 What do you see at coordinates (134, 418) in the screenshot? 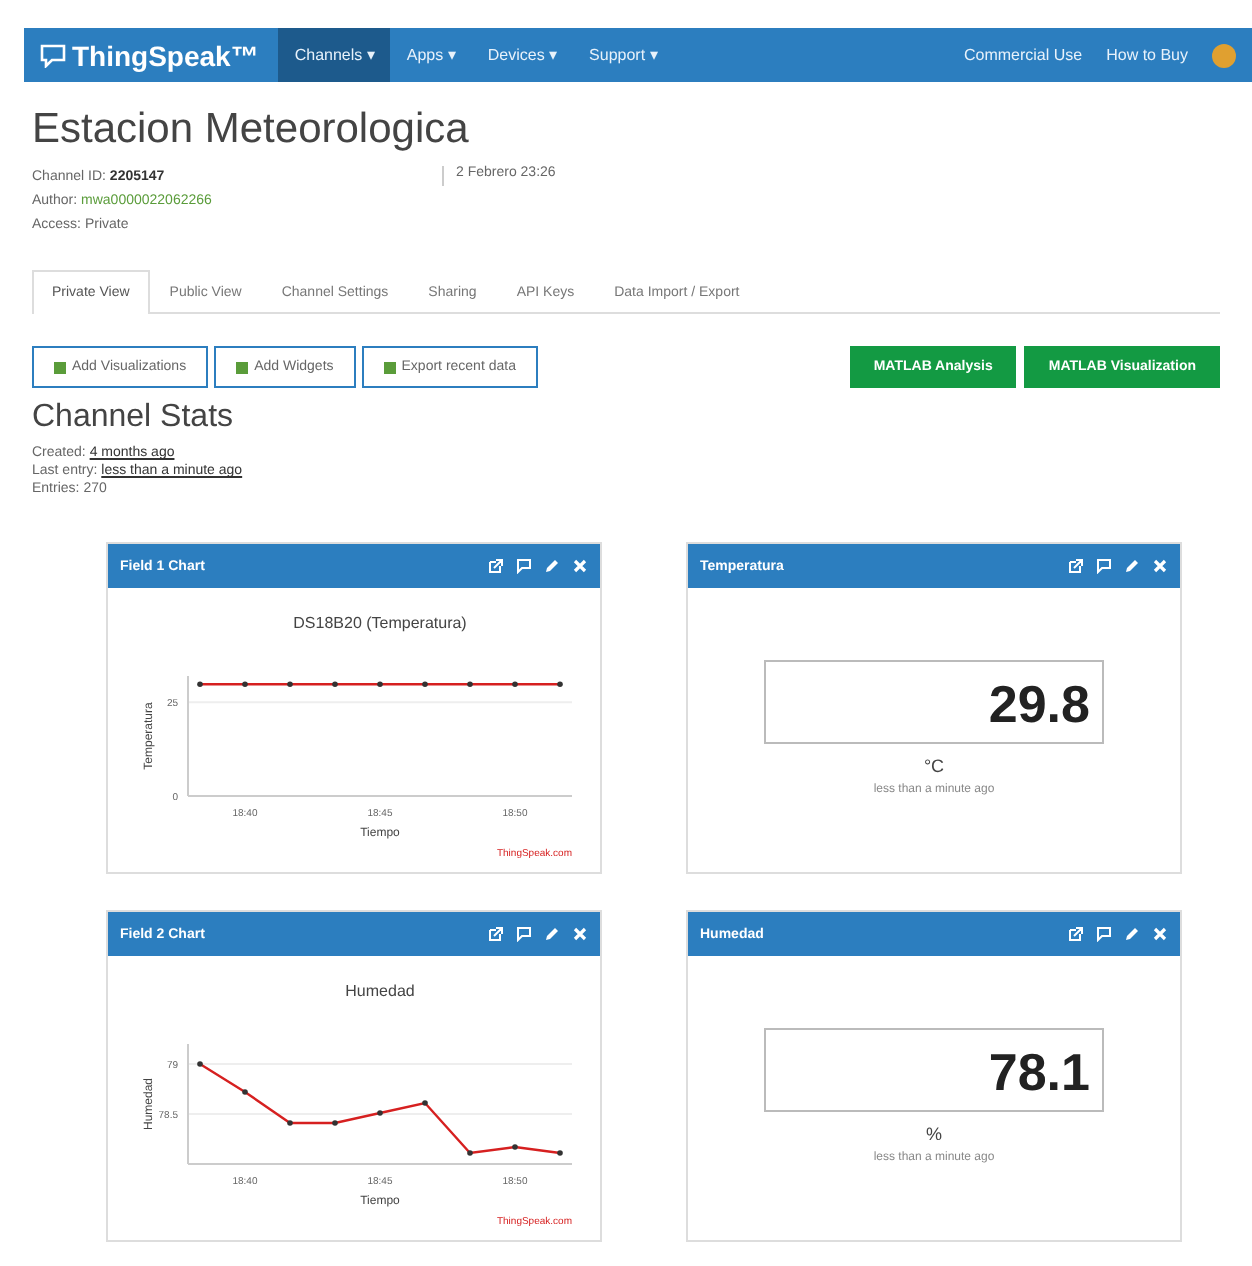
I see `section-title: Channel Stats` at bounding box center [134, 418].